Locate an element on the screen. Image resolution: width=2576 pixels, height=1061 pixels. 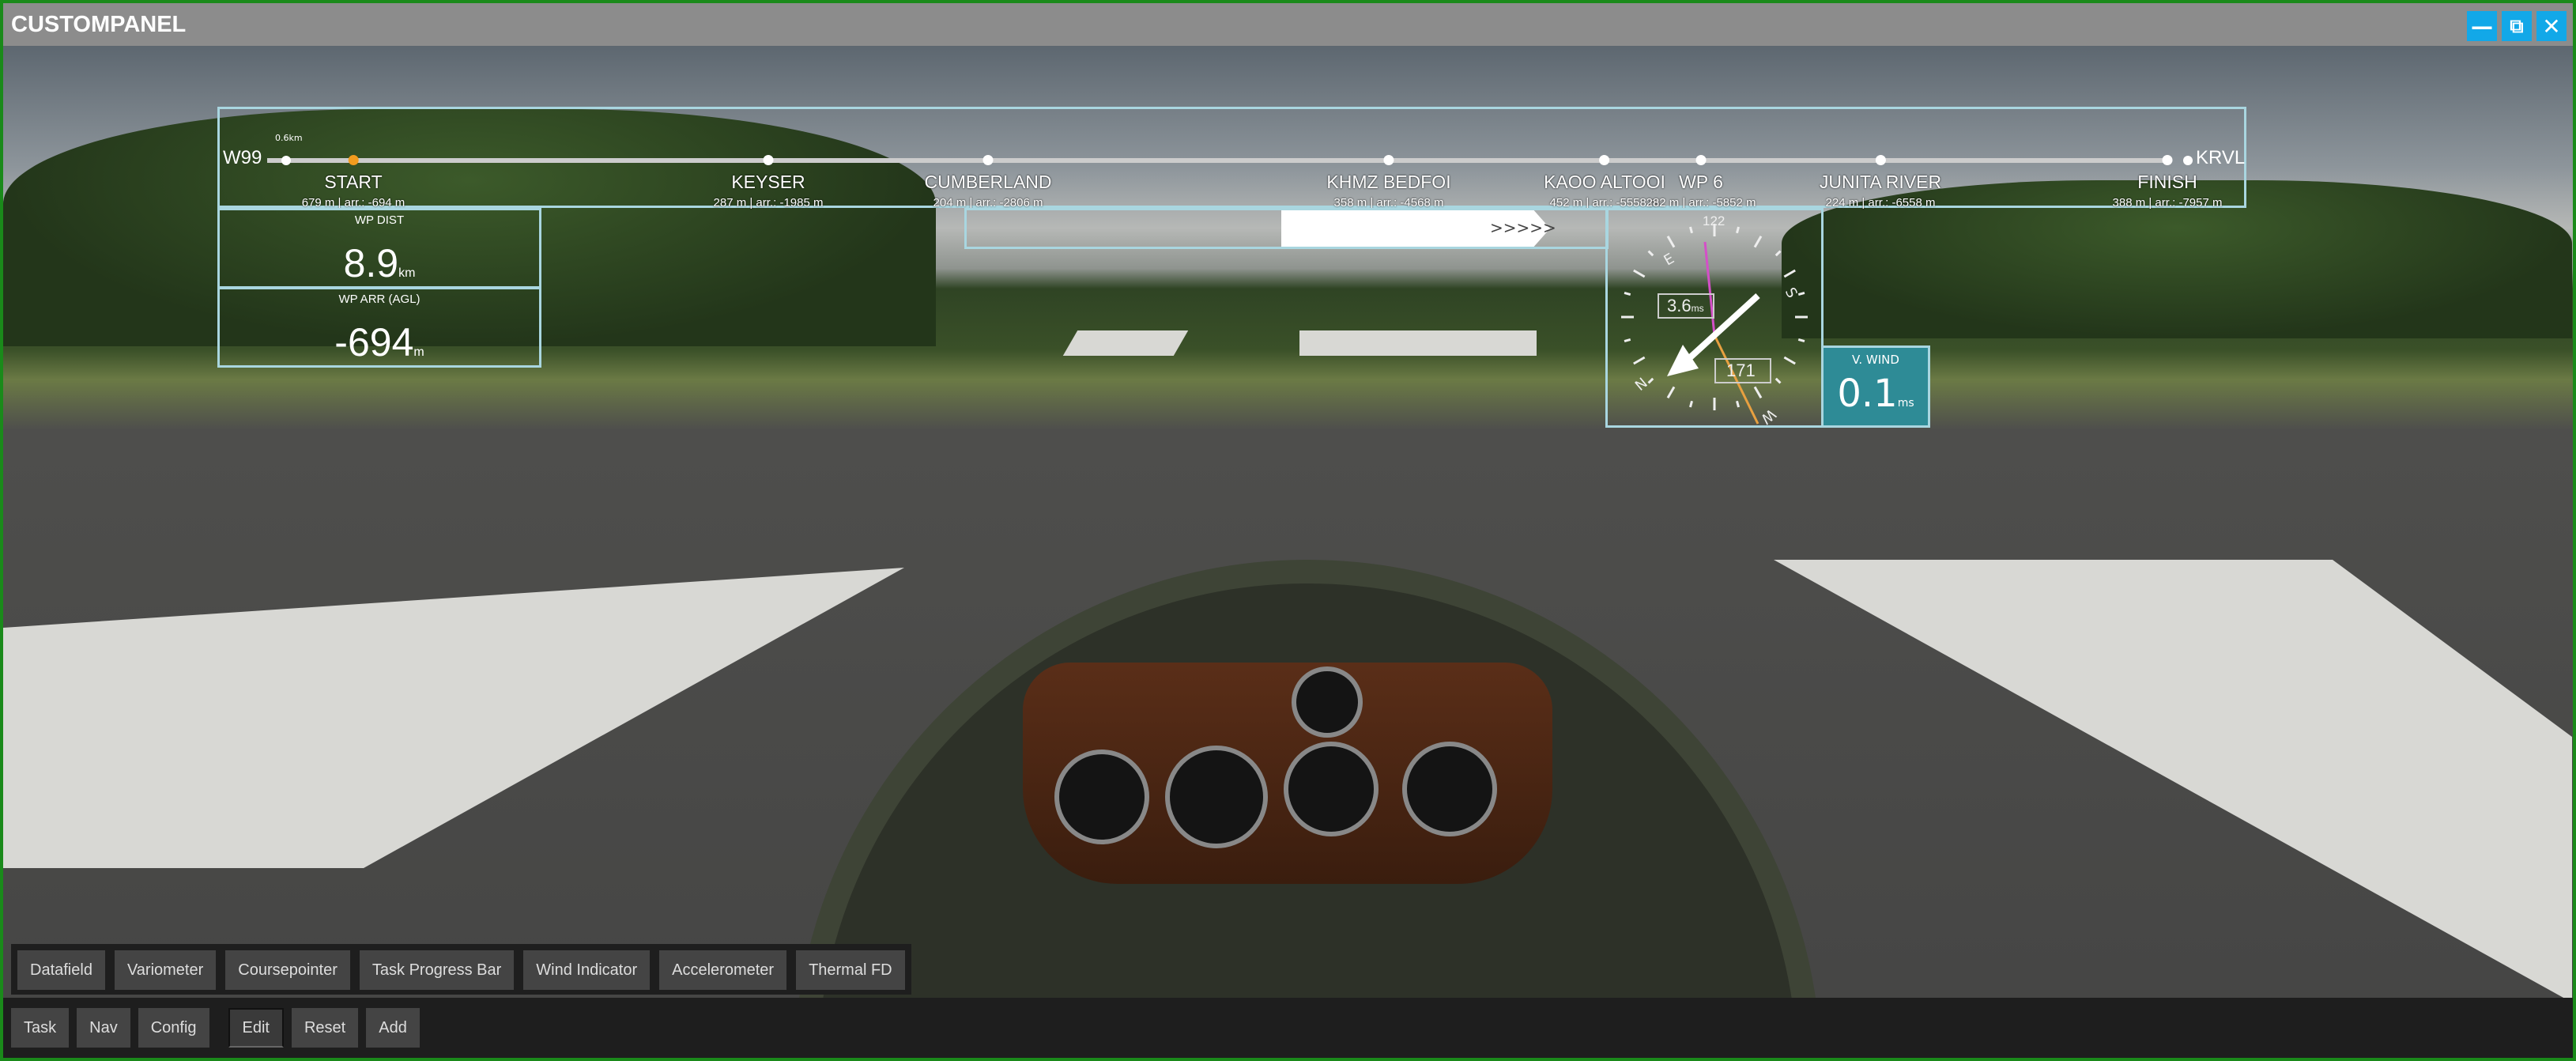
datafield-wp-dist: WP DIST 8.9km is located at coordinates (379, 248).